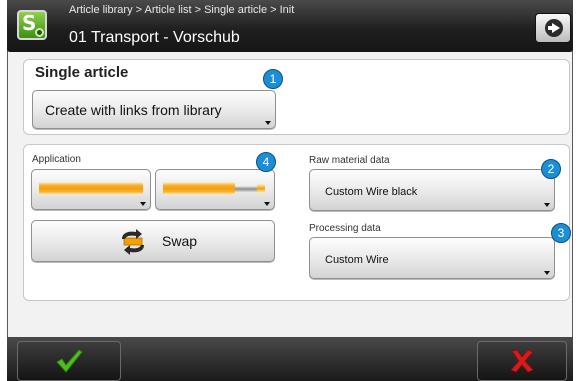 The height and width of the screenshot is (381, 582). What do you see at coordinates (551, 169) in the screenshot?
I see `callout-badge: 2` at bounding box center [551, 169].